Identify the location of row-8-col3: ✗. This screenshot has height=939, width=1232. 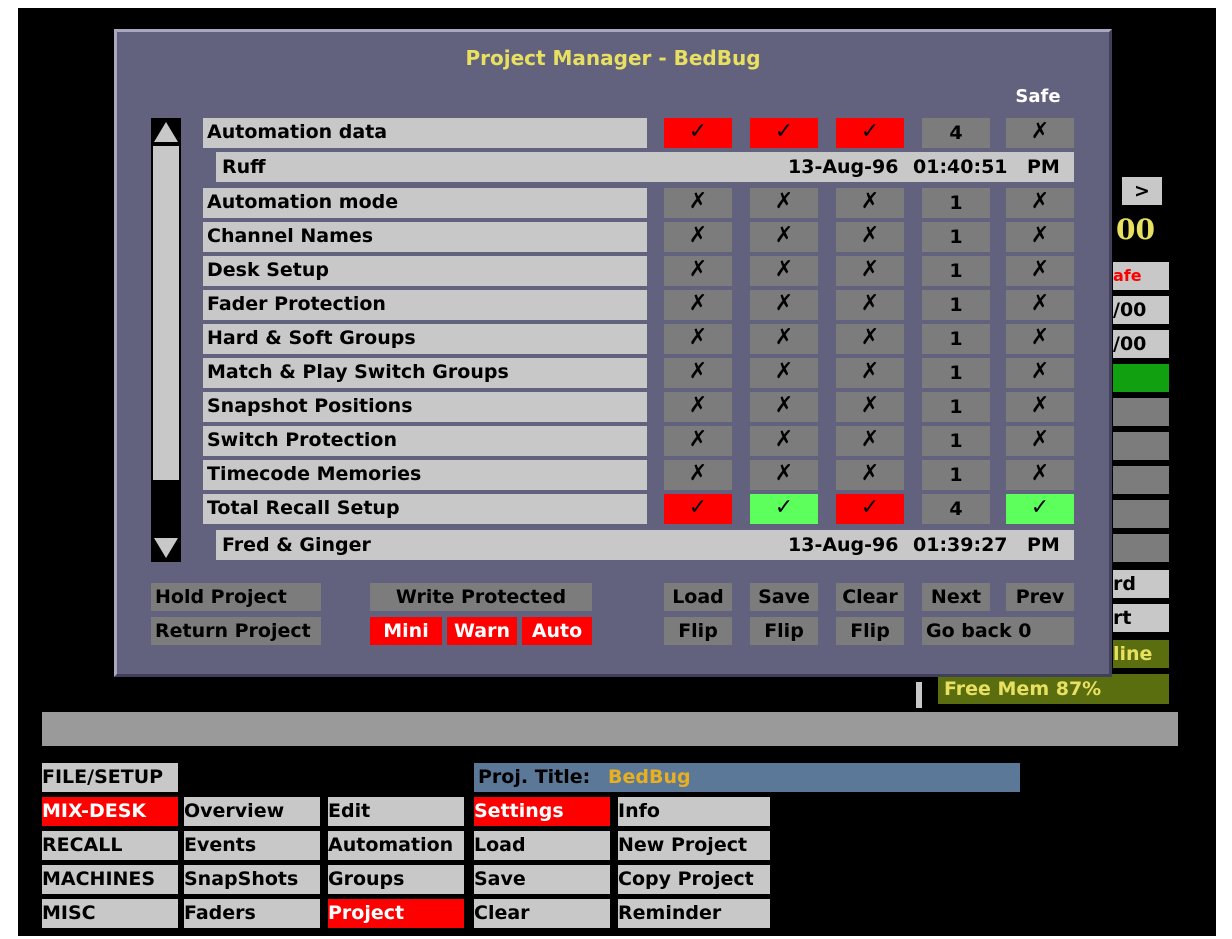
(870, 441).